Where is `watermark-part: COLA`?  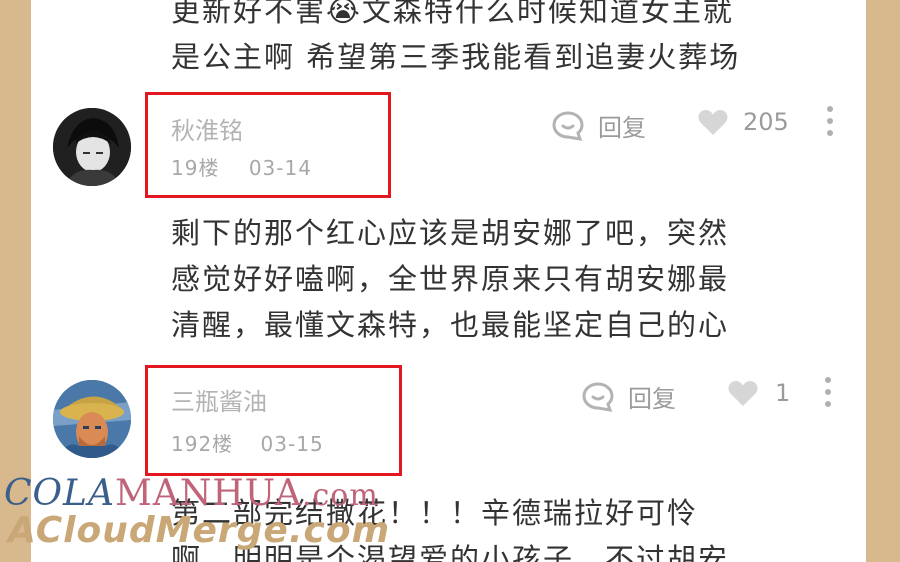 watermark-part: COLA is located at coordinates (59, 493).